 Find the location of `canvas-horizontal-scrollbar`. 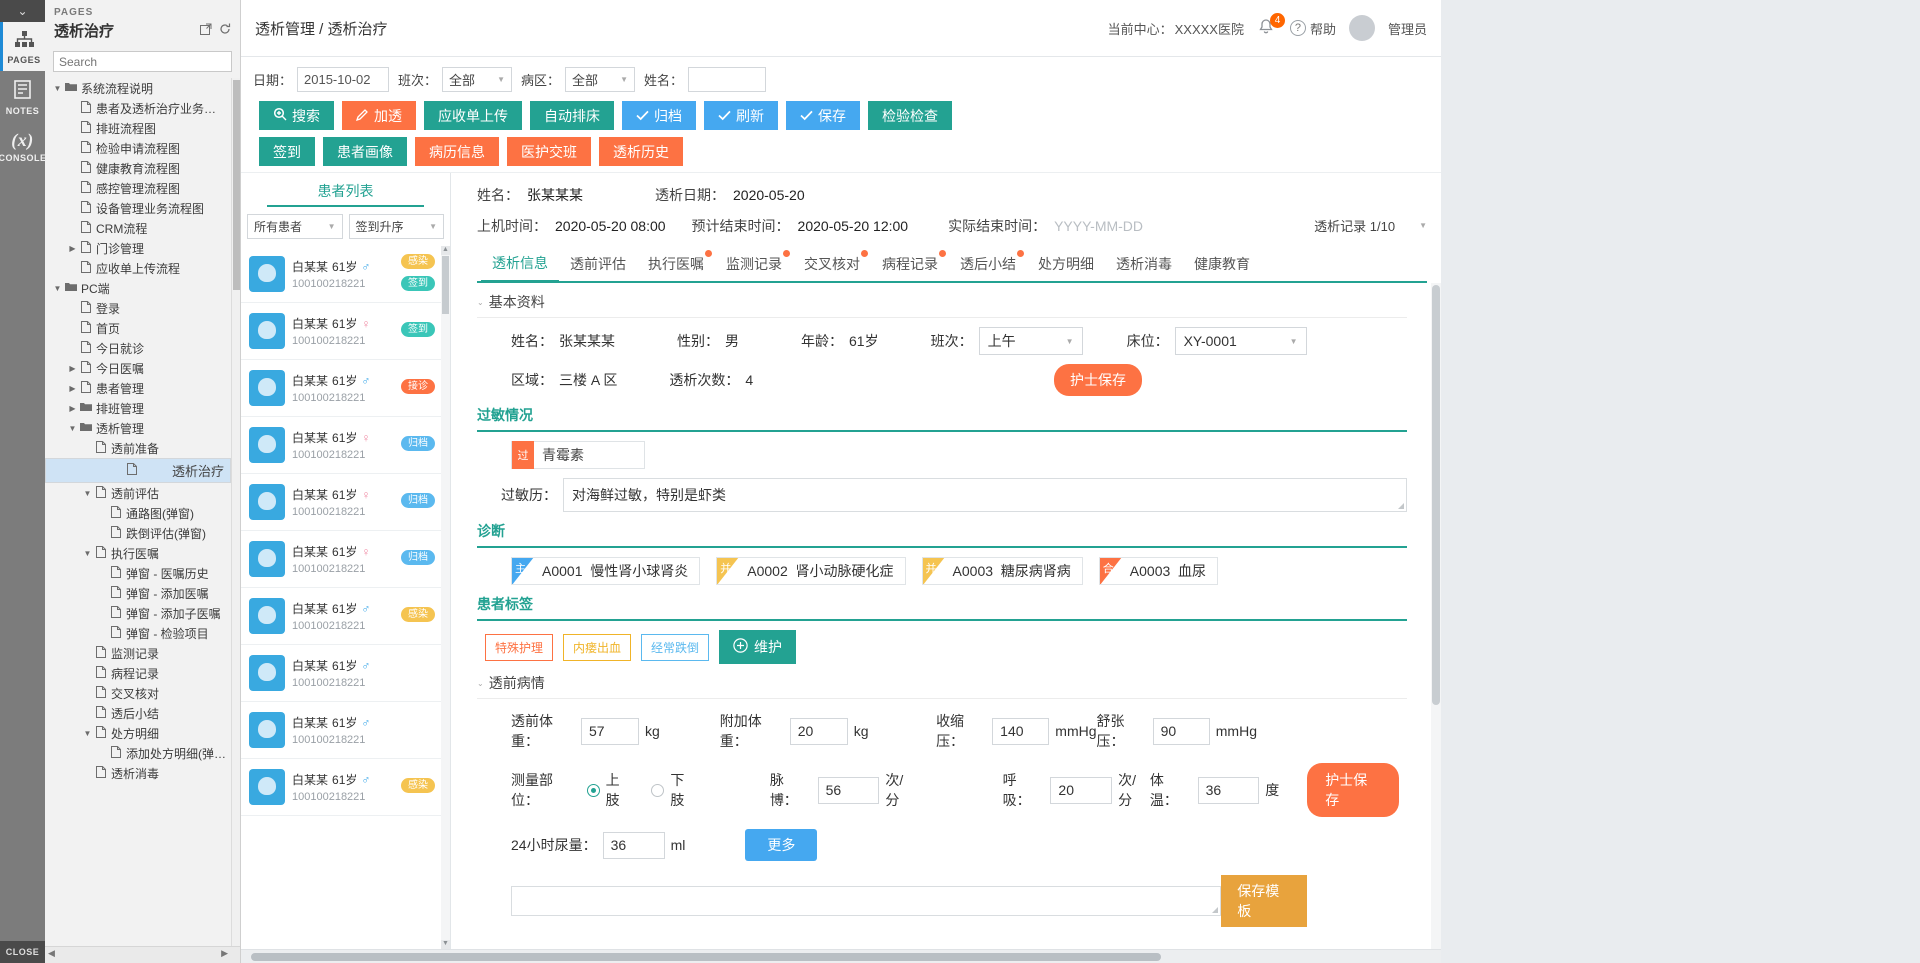

canvas-horizontal-scrollbar is located at coordinates (841, 956).